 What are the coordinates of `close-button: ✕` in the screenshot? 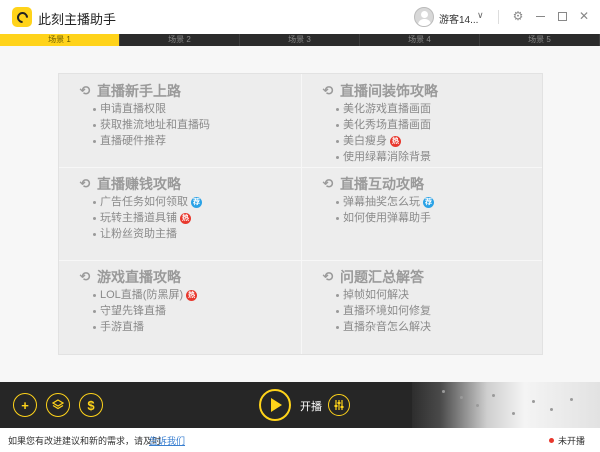 It's located at (584, 16).